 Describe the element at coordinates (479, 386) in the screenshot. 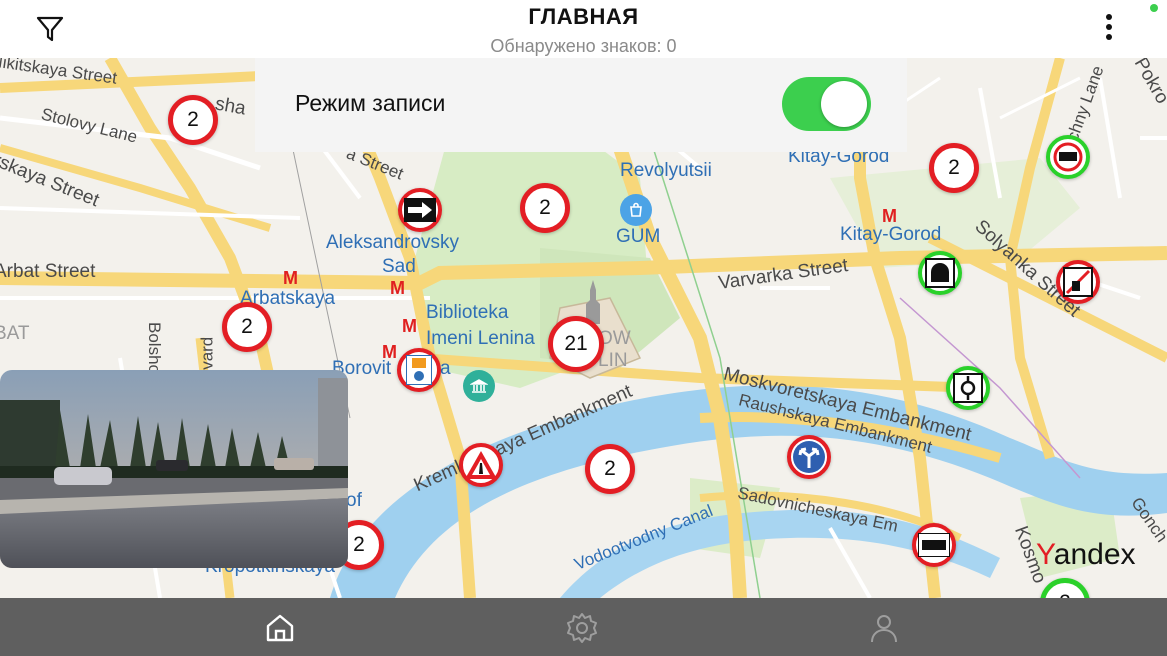

I see `museum-icon` at that location.